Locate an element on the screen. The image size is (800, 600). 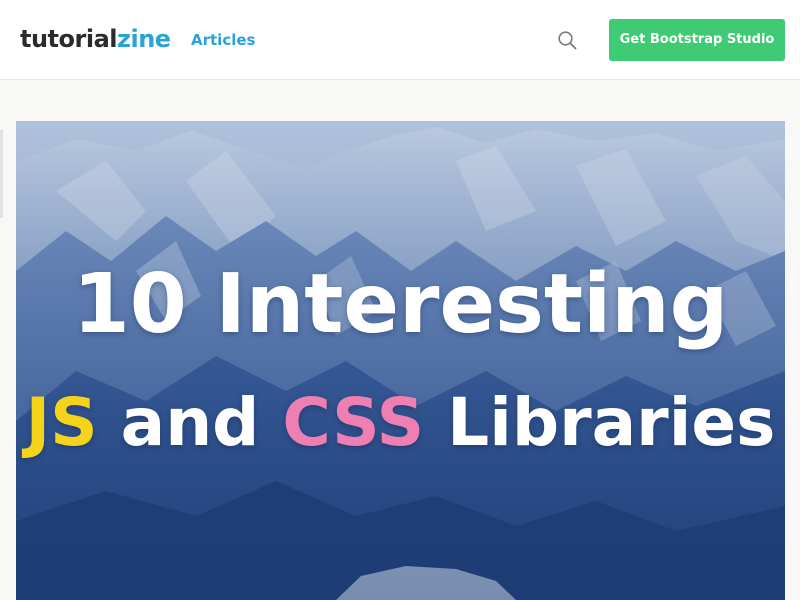
site-logo: tutorialzine is located at coordinates (95, 39).